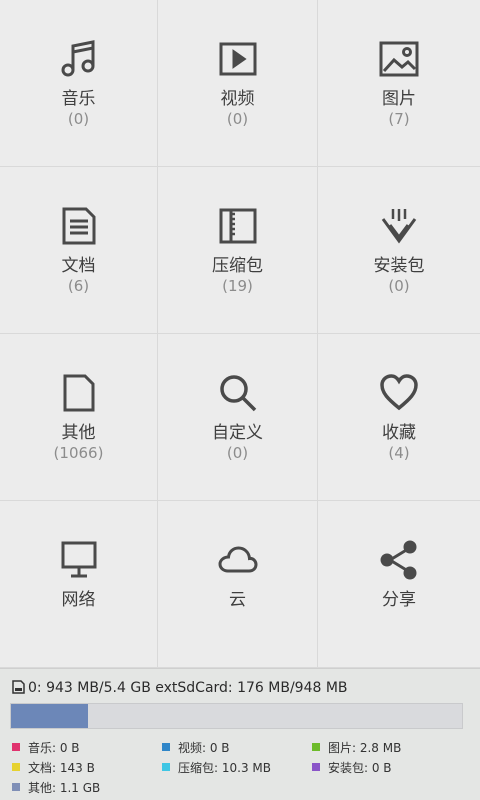 This screenshot has width=480, height=800. I want to click on category-count: (1066), so click(78, 453).